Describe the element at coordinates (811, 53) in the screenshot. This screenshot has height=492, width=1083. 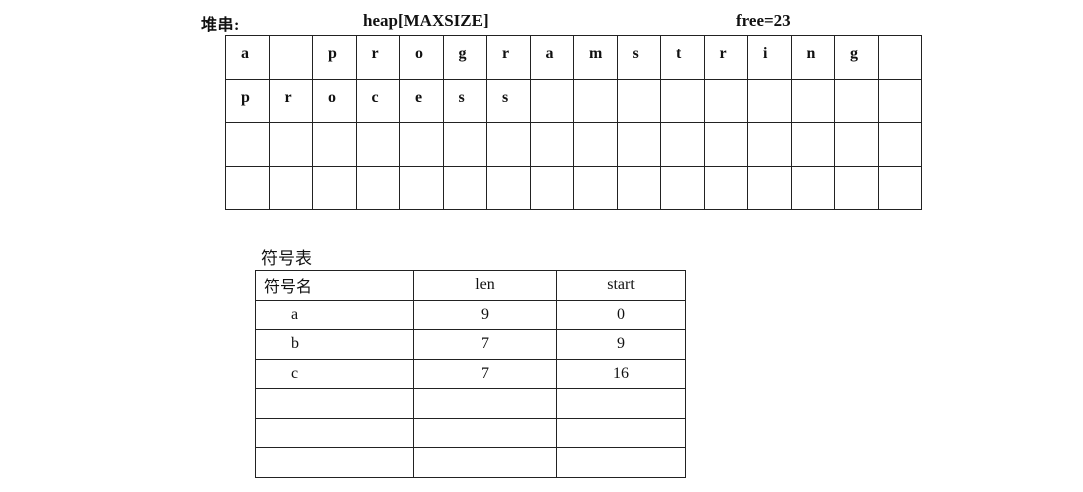
I see `heap-cell-char: n` at that location.